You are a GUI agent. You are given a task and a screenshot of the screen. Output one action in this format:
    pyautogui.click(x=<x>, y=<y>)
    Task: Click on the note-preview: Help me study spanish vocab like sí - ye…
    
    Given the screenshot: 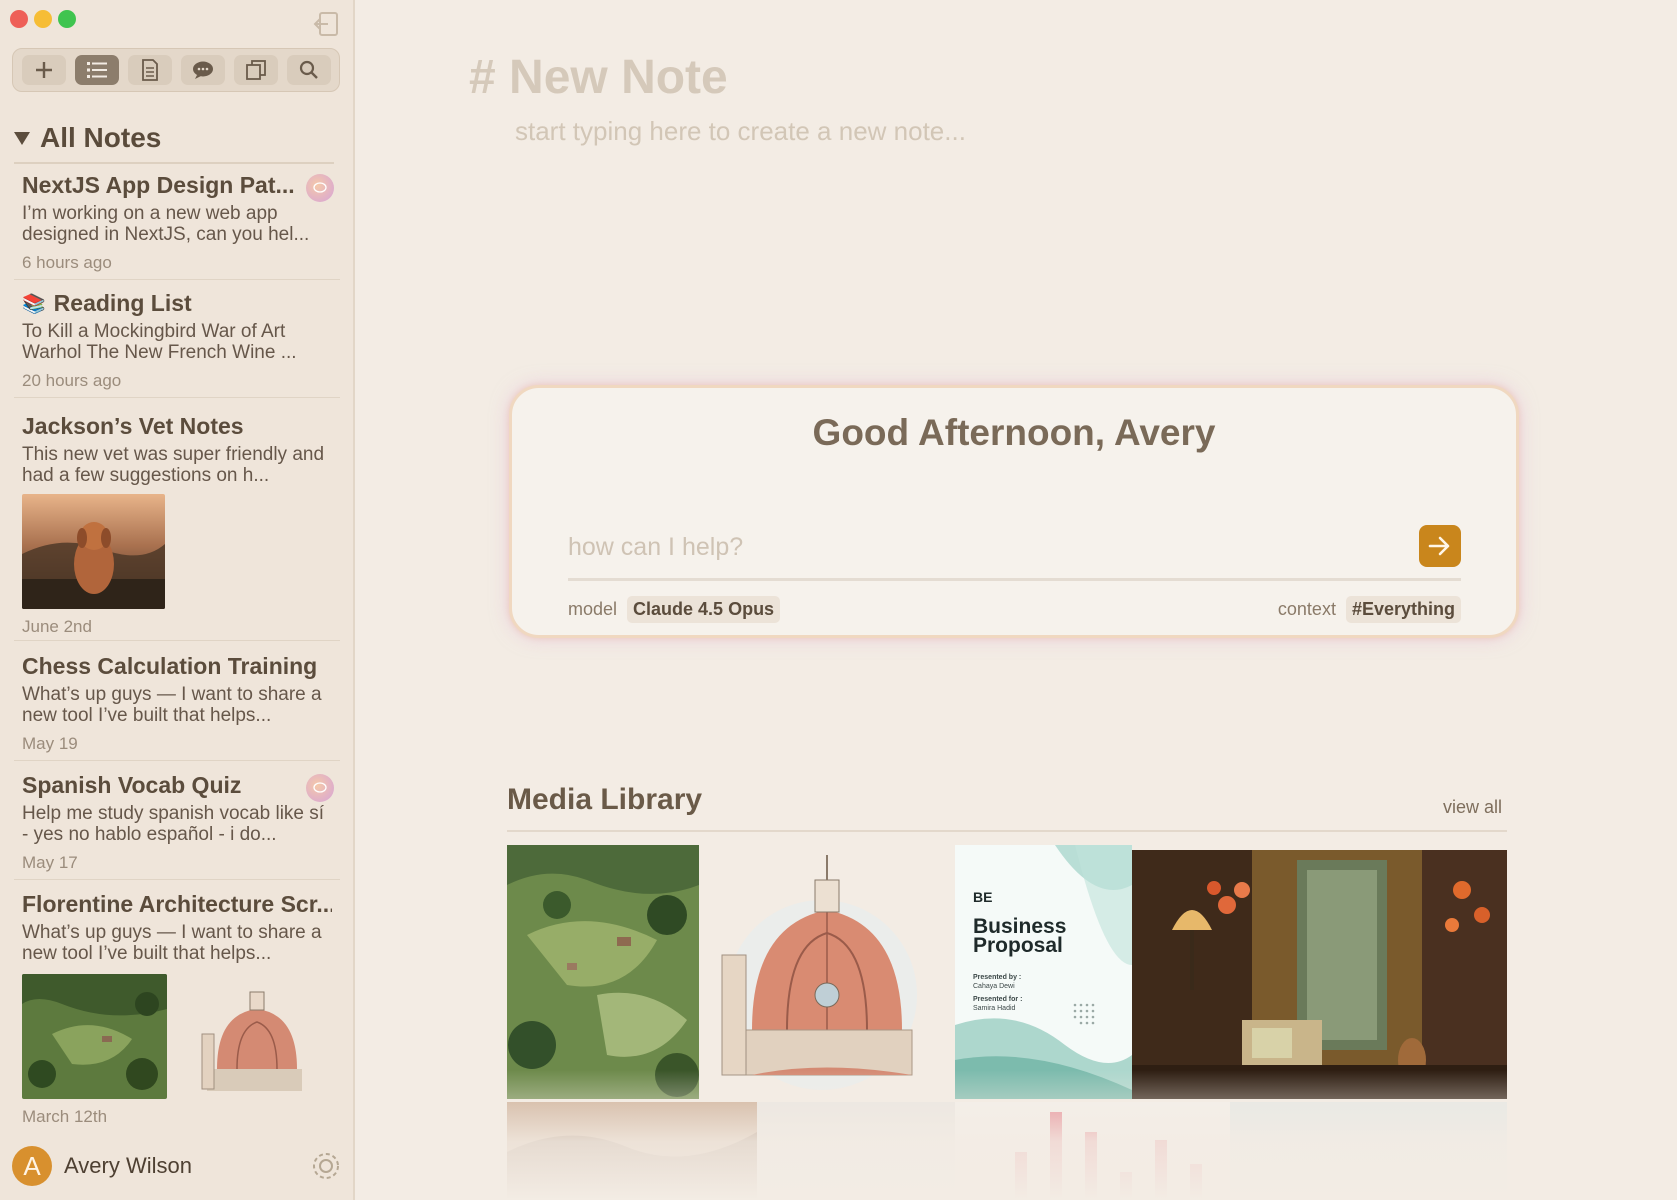 What is the action you would take?
    pyautogui.click(x=173, y=824)
    